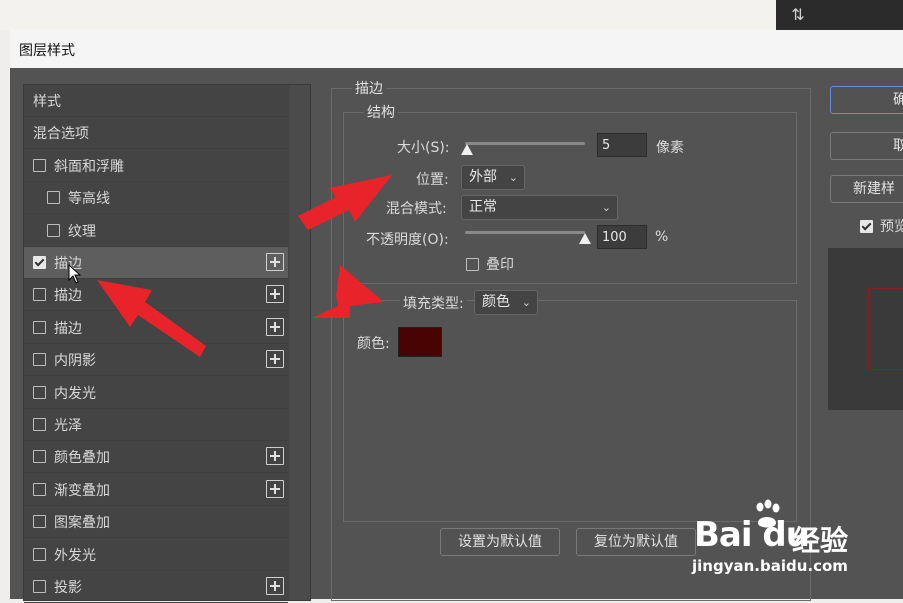  Describe the element at coordinates (770, 566) in the screenshot. I see `watermark-url: jingyan.baidu.com` at that location.